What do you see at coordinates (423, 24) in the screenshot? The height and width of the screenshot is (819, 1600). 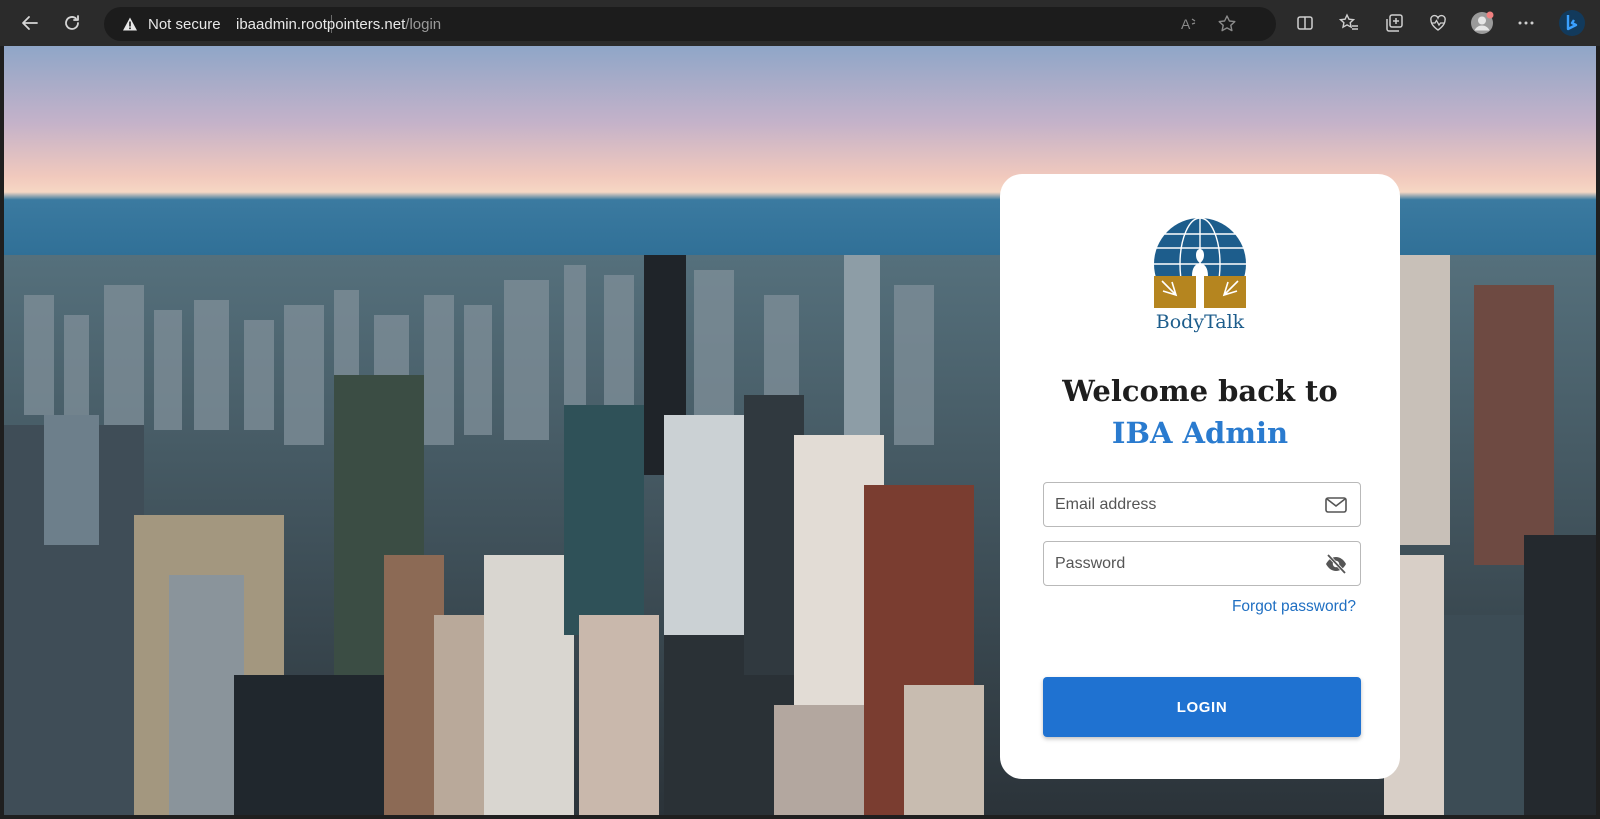 I see `url-path: /login` at bounding box center [423, 24].